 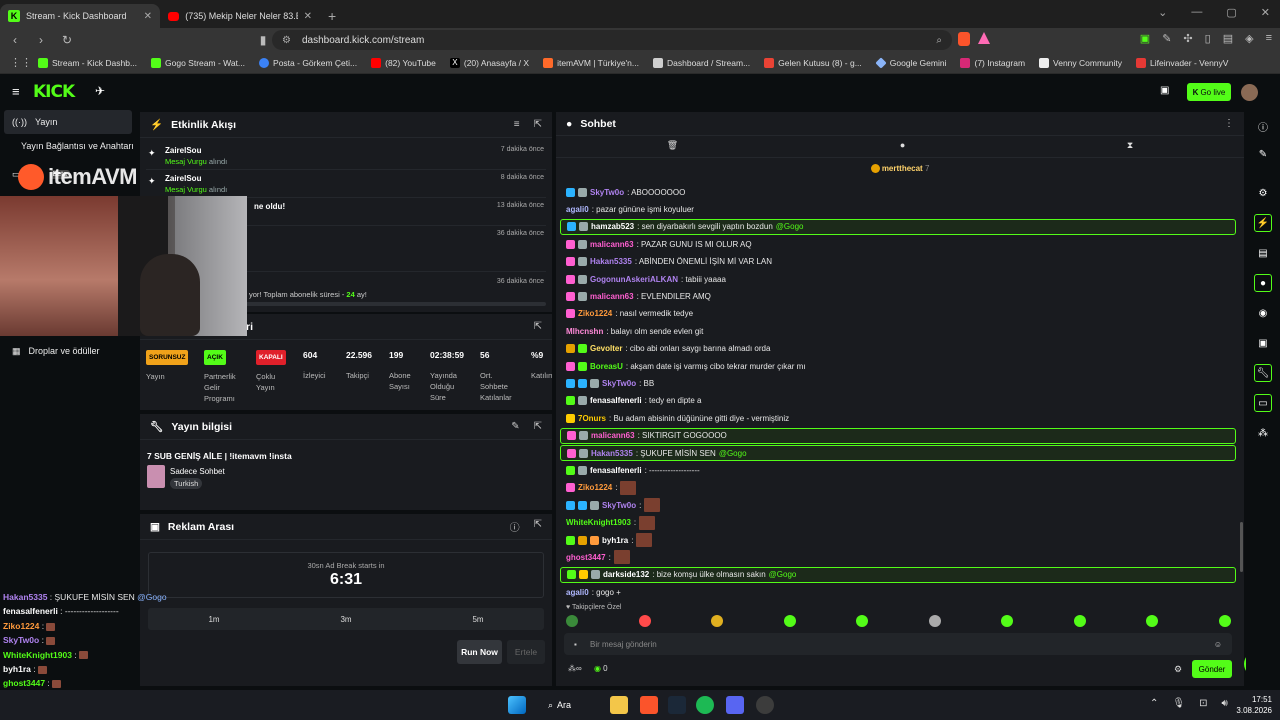 What do you see at coordinates (898, 540) in the screenshot?
I see `chat-message: byh1ra:` at bounding box center [898, 540].